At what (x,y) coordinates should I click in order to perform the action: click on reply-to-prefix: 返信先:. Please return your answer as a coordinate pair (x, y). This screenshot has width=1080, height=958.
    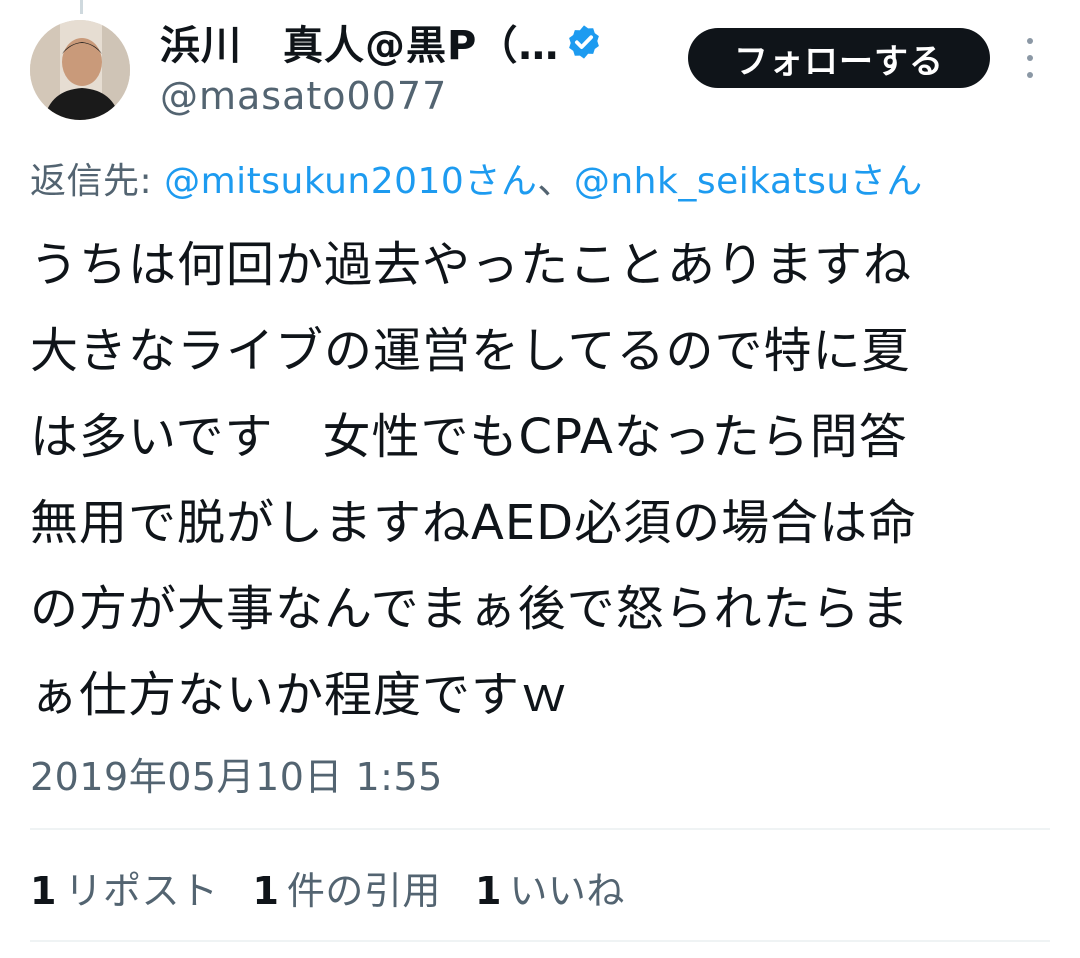
    Looking at the image, I should click on (97, 181).